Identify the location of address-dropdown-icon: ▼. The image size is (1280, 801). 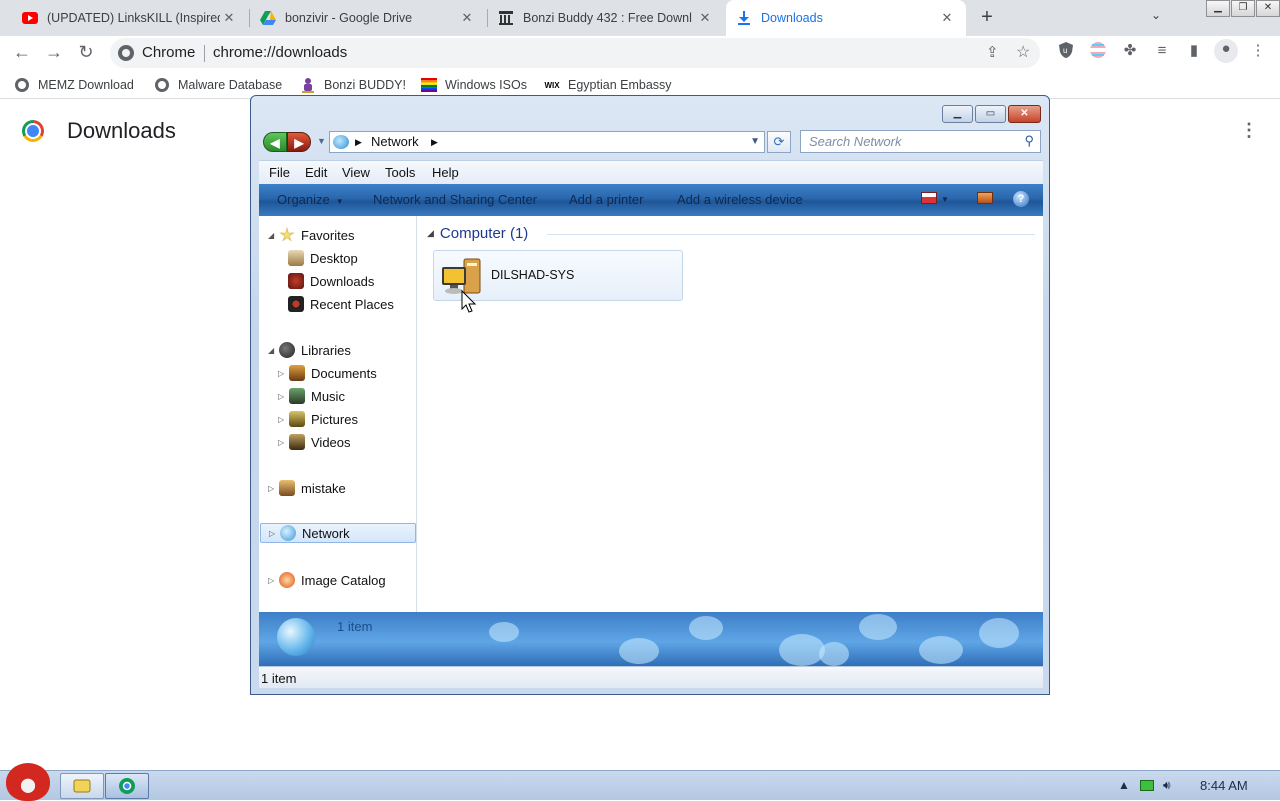
(755, 141).